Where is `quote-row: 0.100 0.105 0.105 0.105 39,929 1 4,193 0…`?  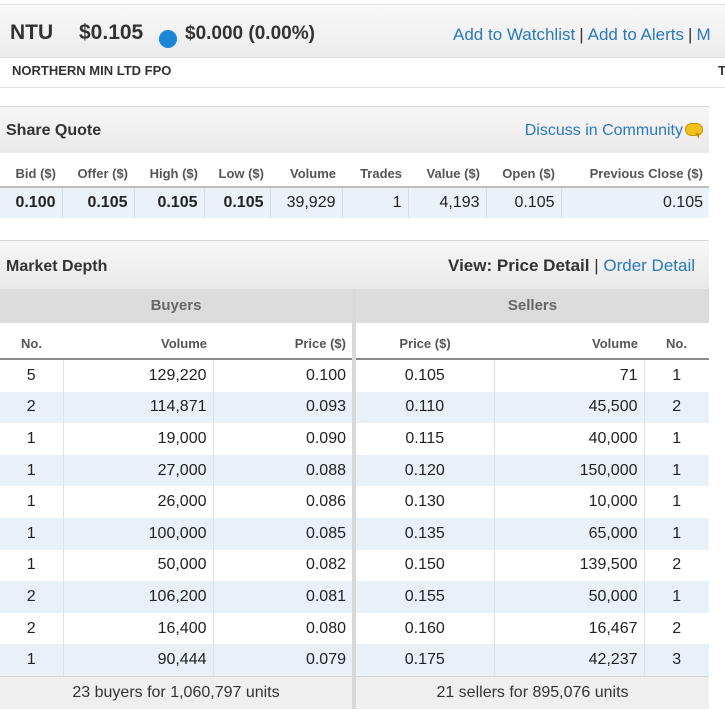 quote-row: 0.100 0.105 0.105 0.105 39,929 1 4,193 0… is located at coordinates (354, 202).